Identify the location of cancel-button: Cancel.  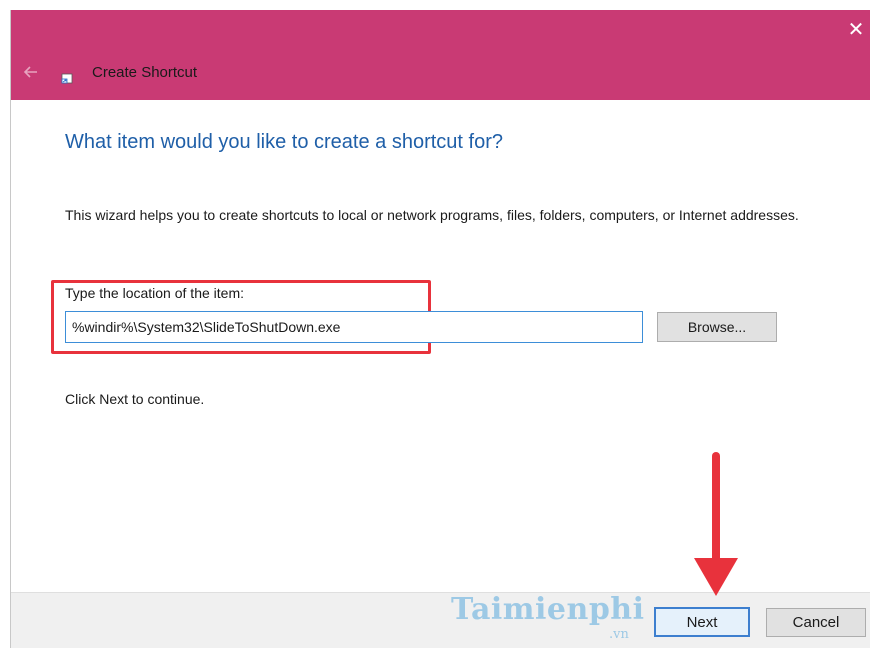
(816, 622).